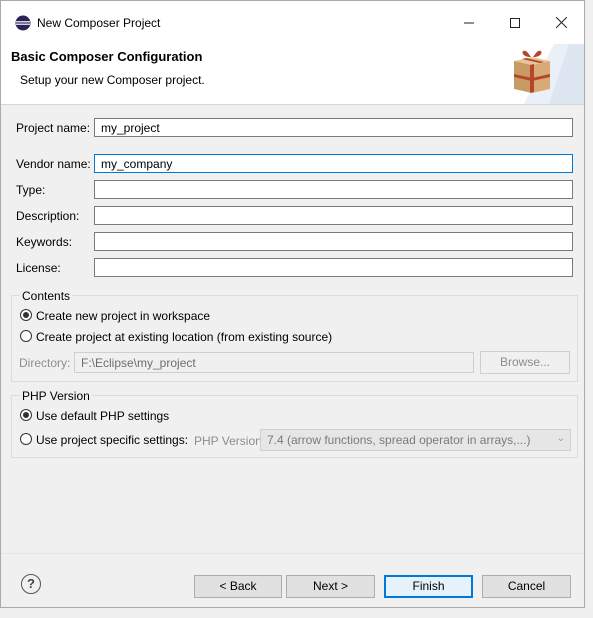 This screenshot has height=618, width=593. What do you see at coordinates (123, 316) in the screenshot?
I see `radio-create-in-workspace-label: Create new project in workspace` at bounding box center [123, 316].